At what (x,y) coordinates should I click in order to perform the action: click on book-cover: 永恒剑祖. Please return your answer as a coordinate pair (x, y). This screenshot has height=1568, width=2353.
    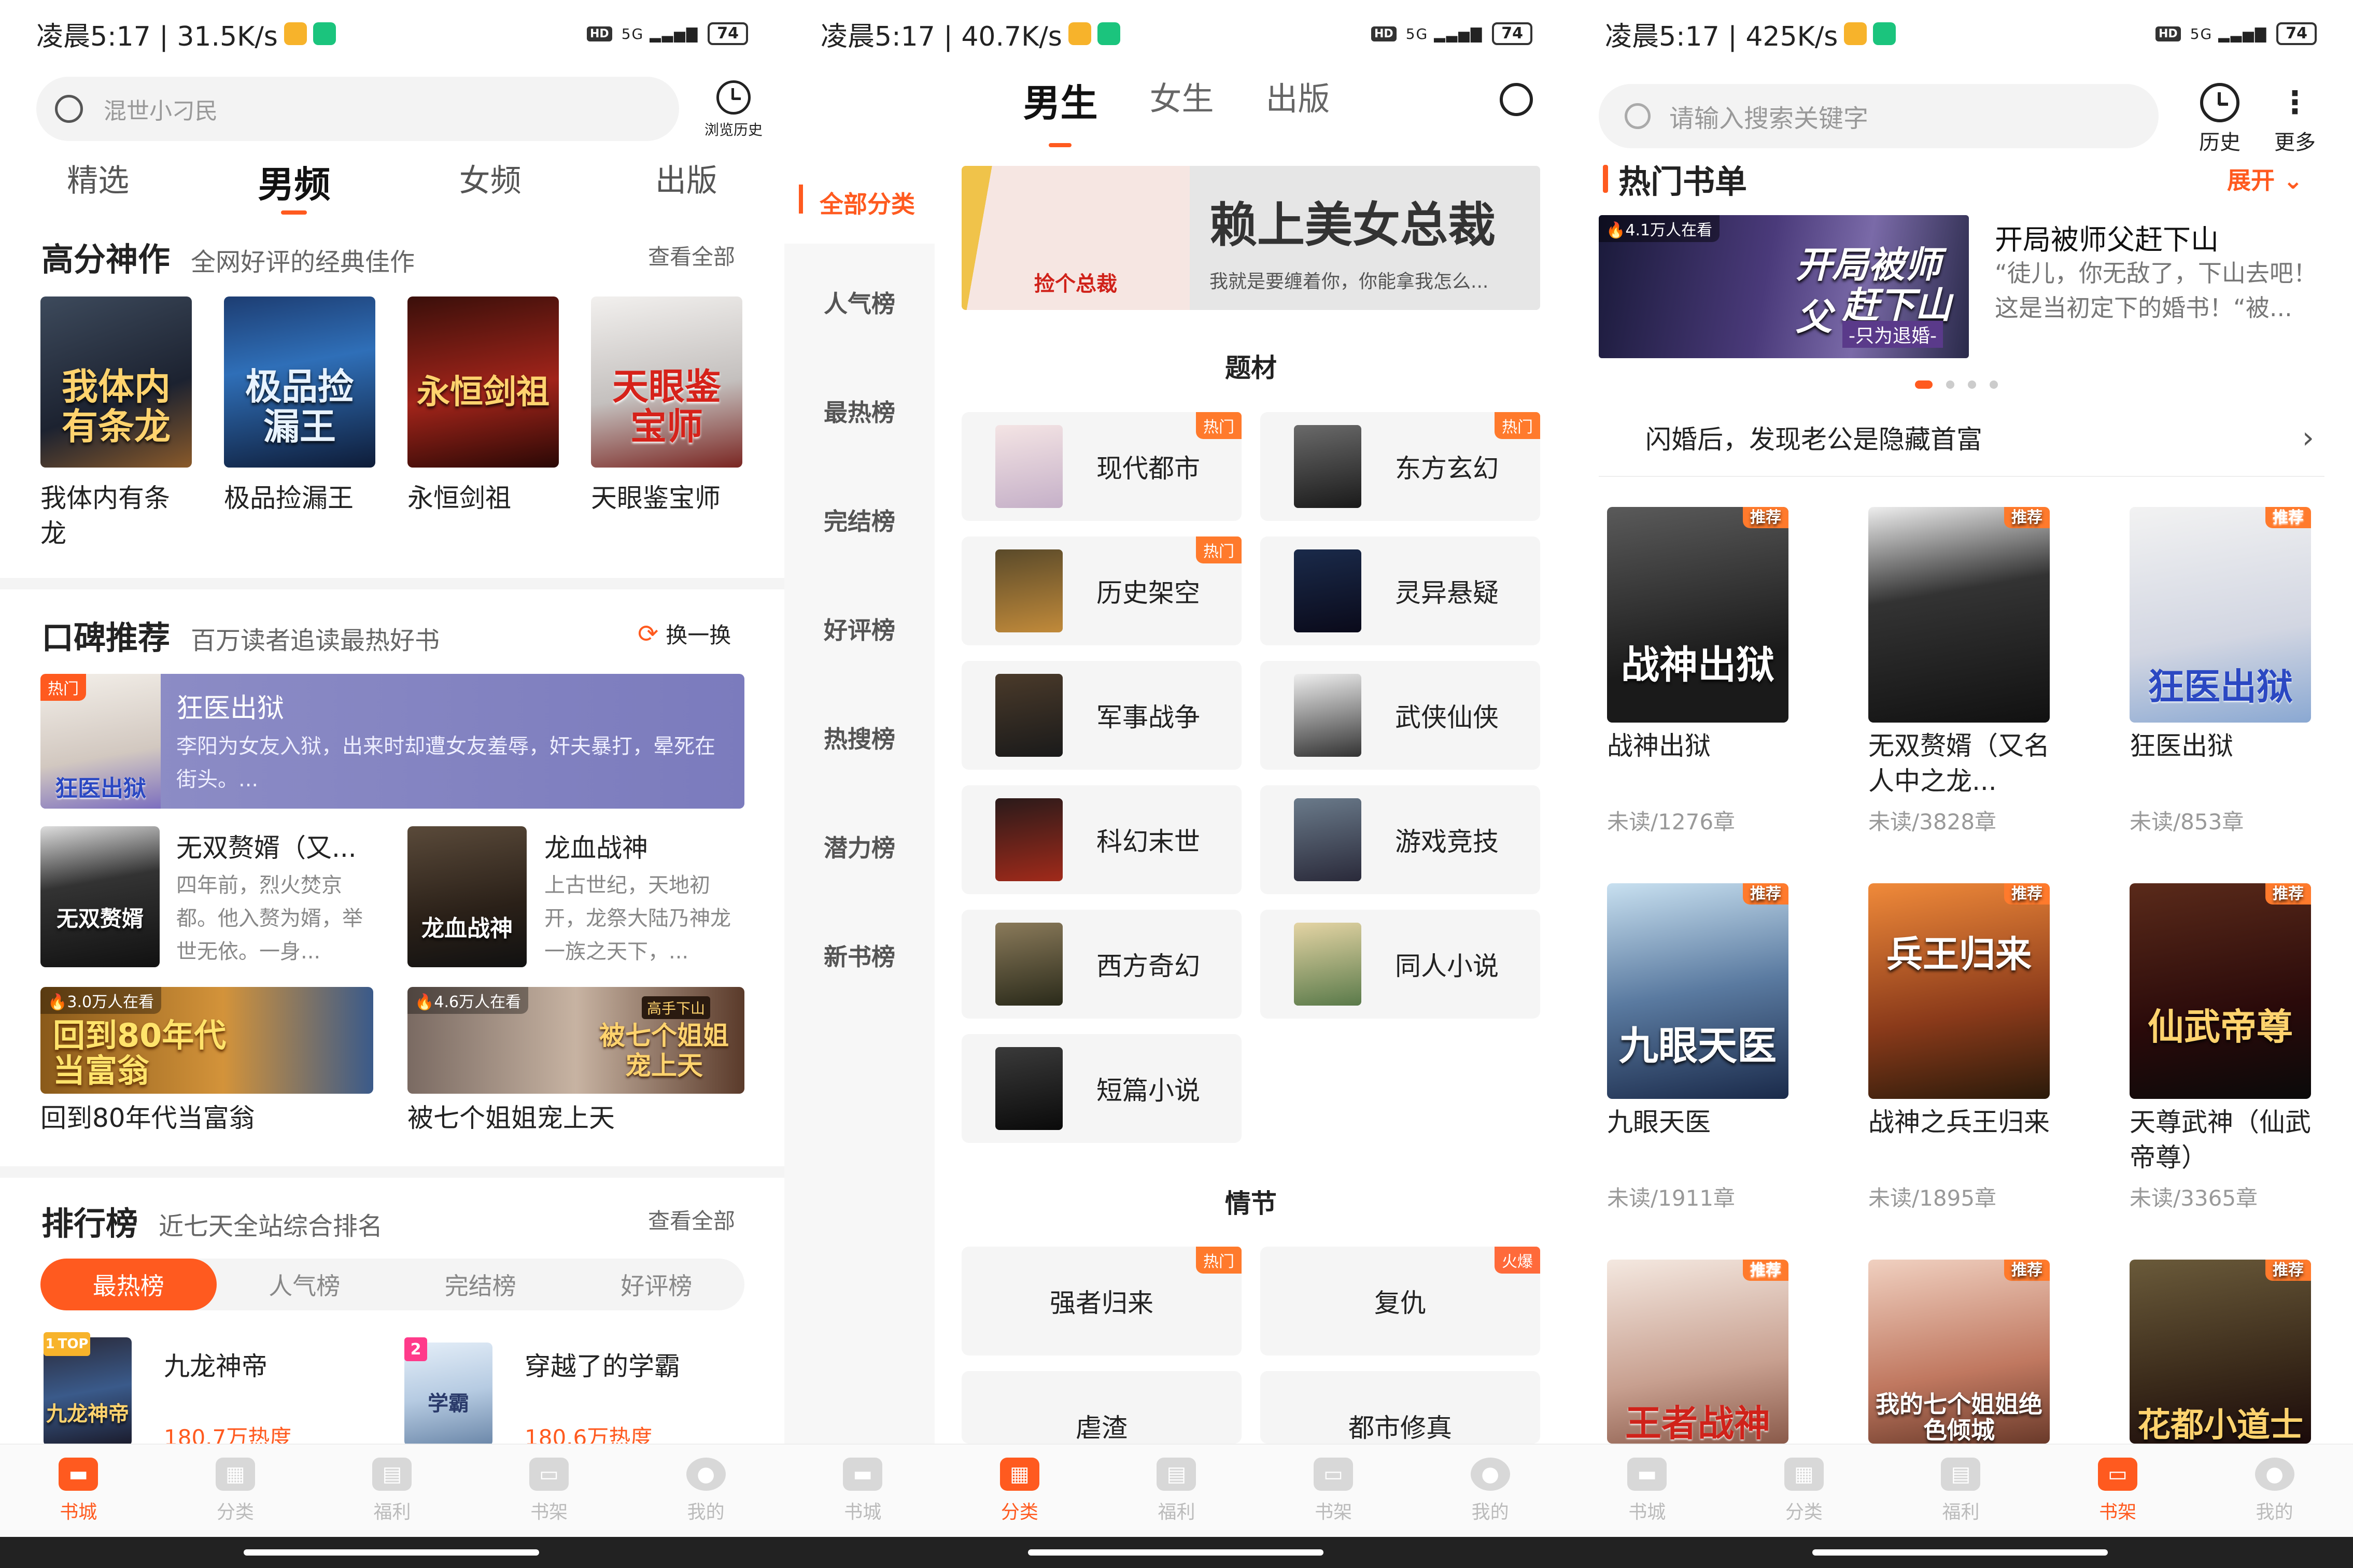
    Looking at the image, I should click on (483, 382).